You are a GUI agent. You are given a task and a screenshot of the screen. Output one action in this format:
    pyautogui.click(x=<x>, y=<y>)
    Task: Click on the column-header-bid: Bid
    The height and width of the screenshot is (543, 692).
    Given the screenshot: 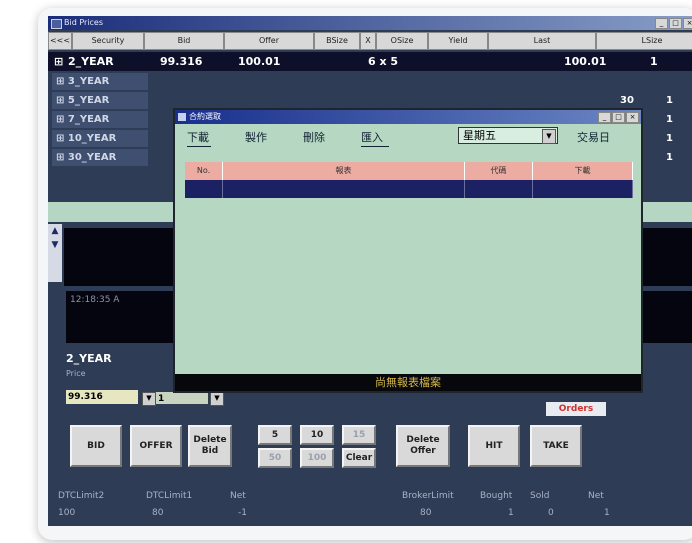 What is the action you would take?
    pyautogui.click(x=184, y=41)
    